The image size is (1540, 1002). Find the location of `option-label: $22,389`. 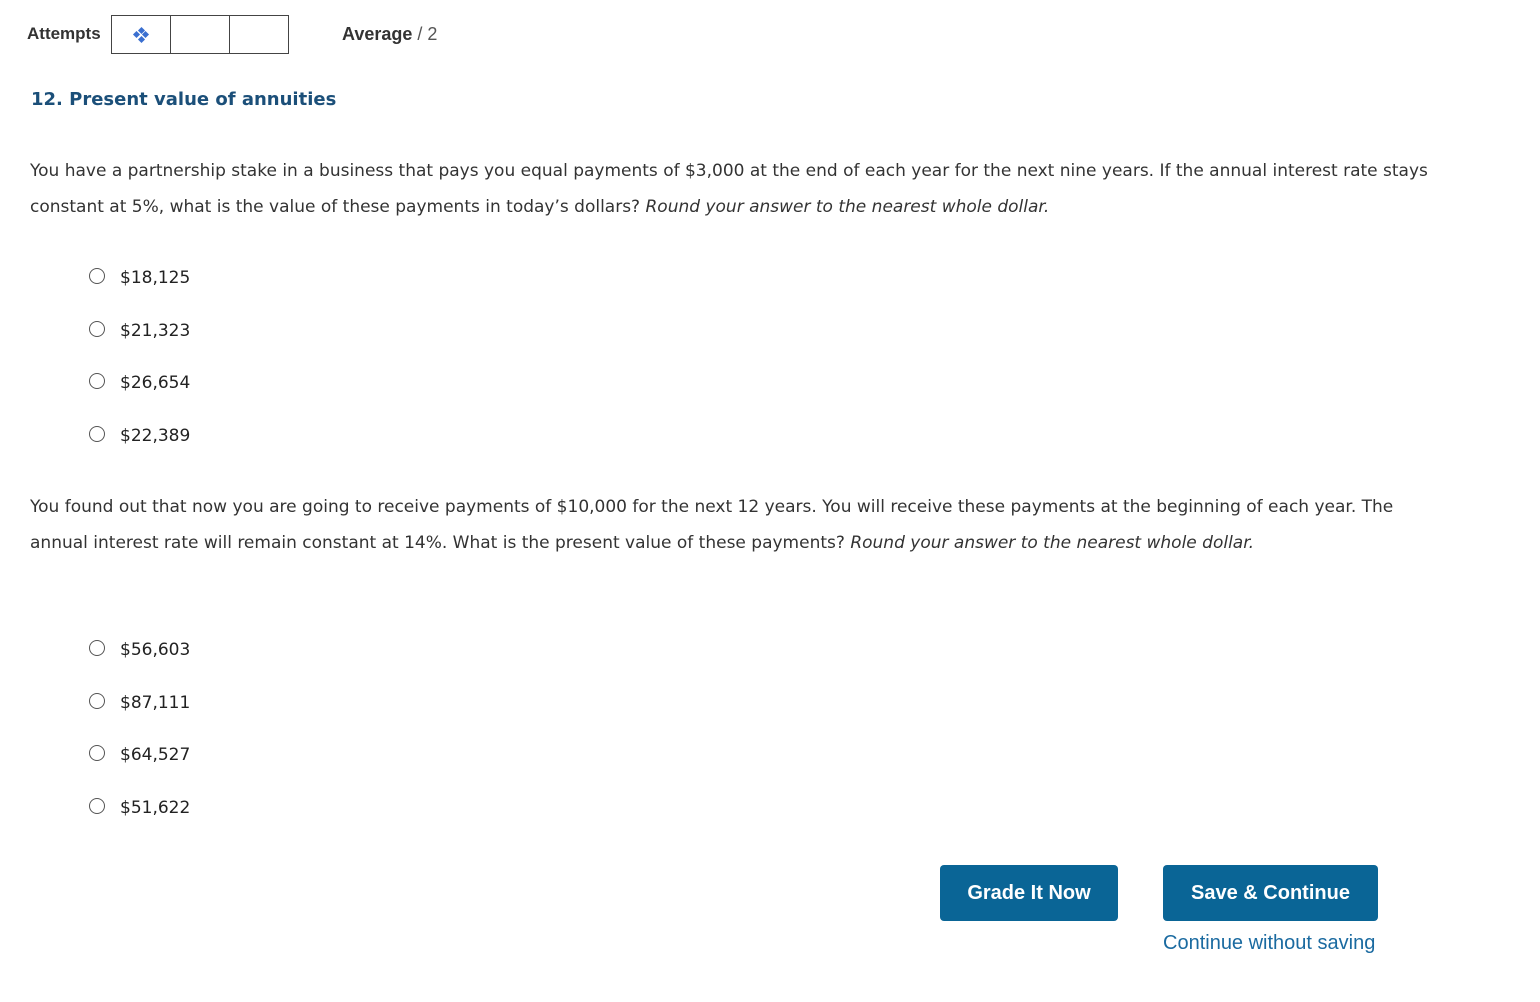

option-label: $22,389 is located at coordinates (155, 435).